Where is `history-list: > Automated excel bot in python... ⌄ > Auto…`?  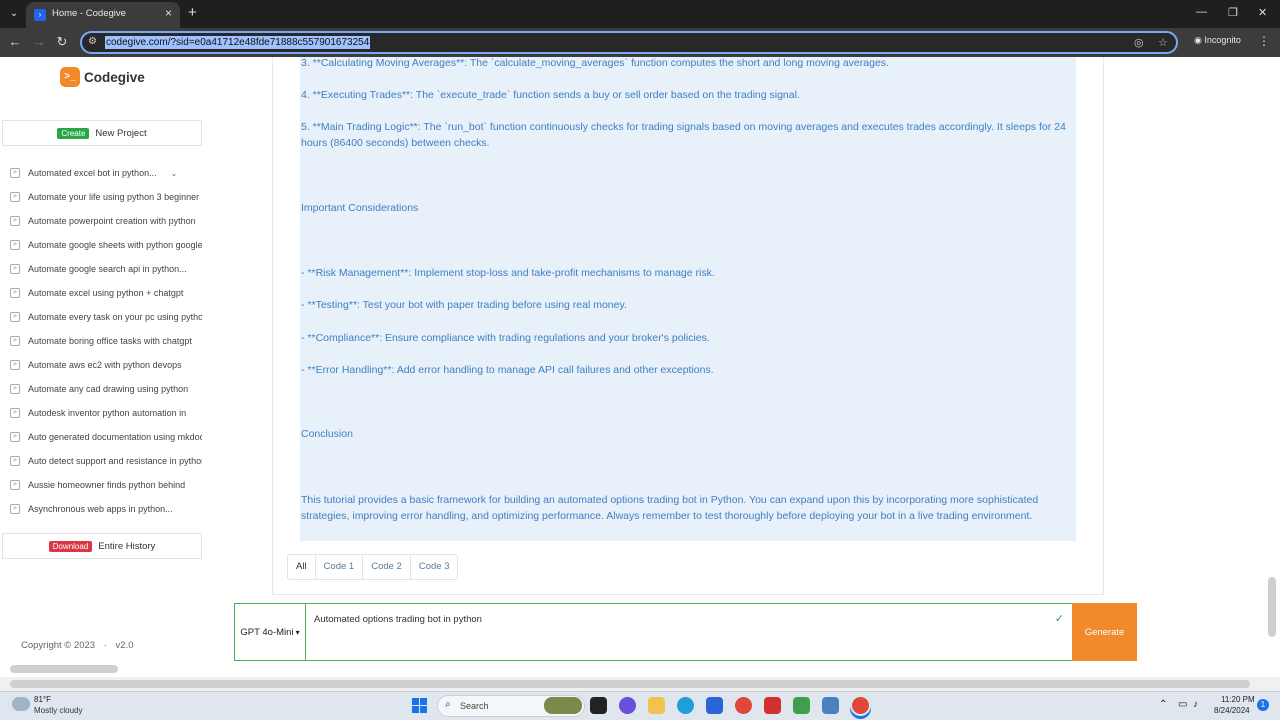 history-list: > Automated excel bot in python... ⌄ > Auto… is located at coordinates (106, 341).